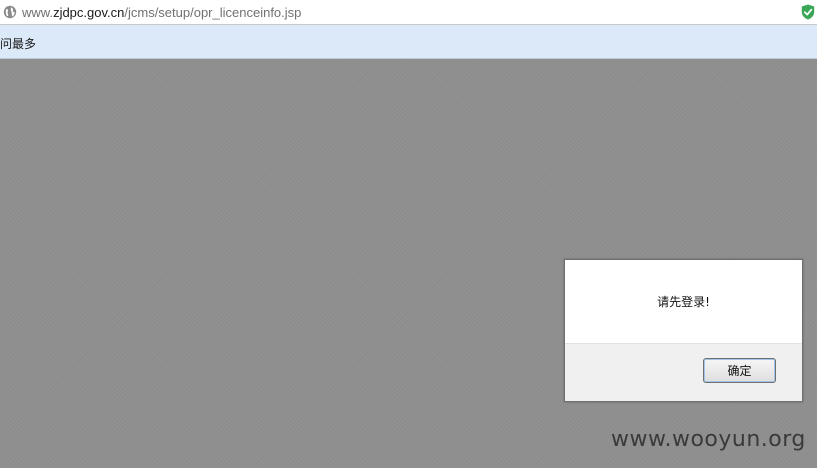 This screenshot has width=817, height=468. I want to click on dialog-footer: 确定, so click(683, 372).